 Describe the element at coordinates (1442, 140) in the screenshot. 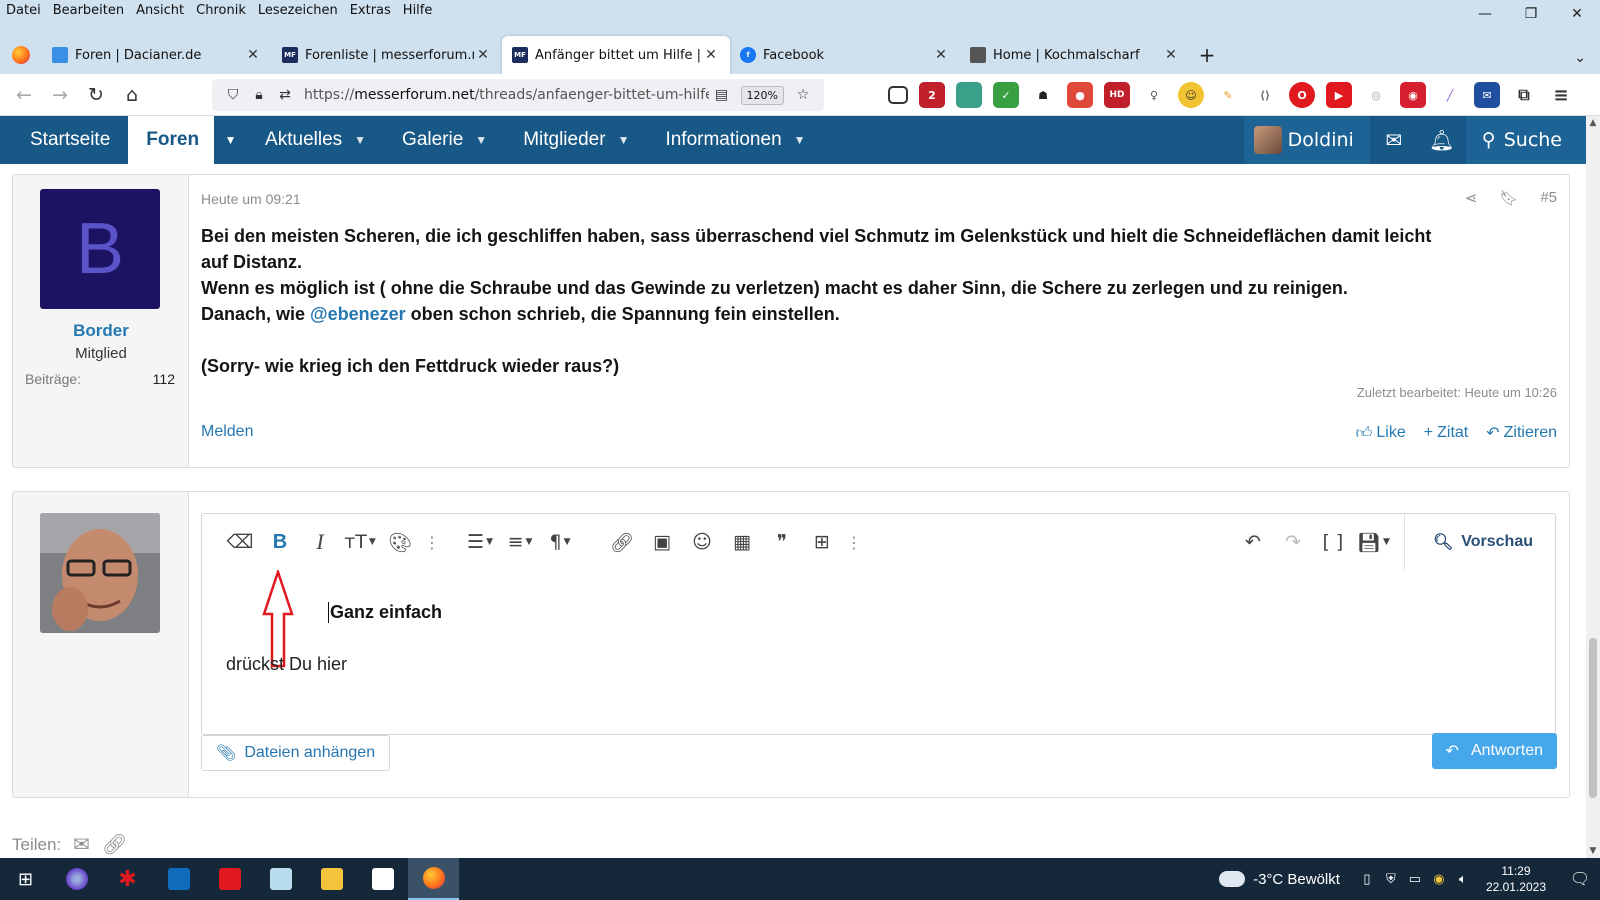

I see `bell-icon: 🔔︎` at that location.